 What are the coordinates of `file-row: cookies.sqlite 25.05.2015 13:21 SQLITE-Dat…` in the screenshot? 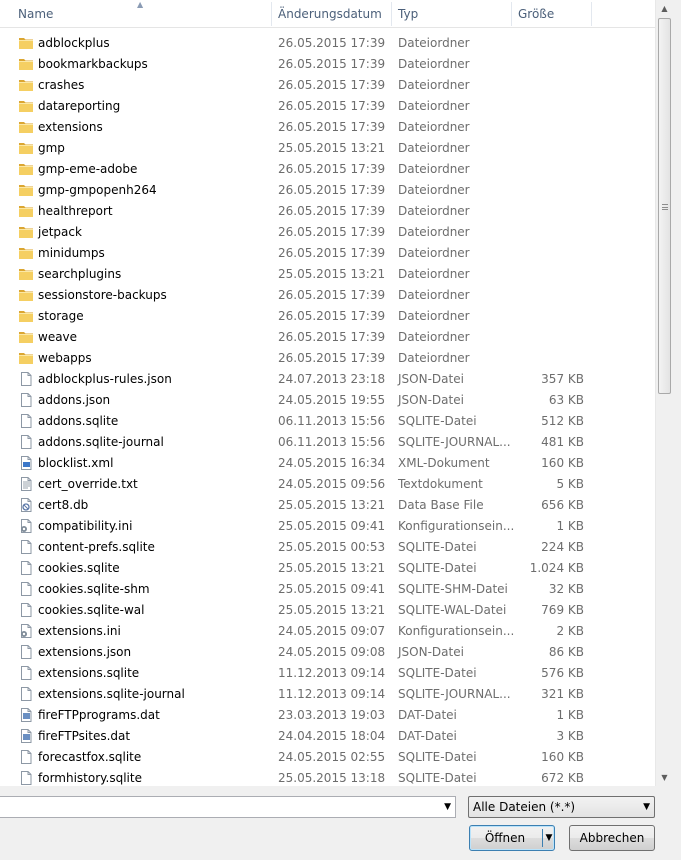 It's located at (327, 568).